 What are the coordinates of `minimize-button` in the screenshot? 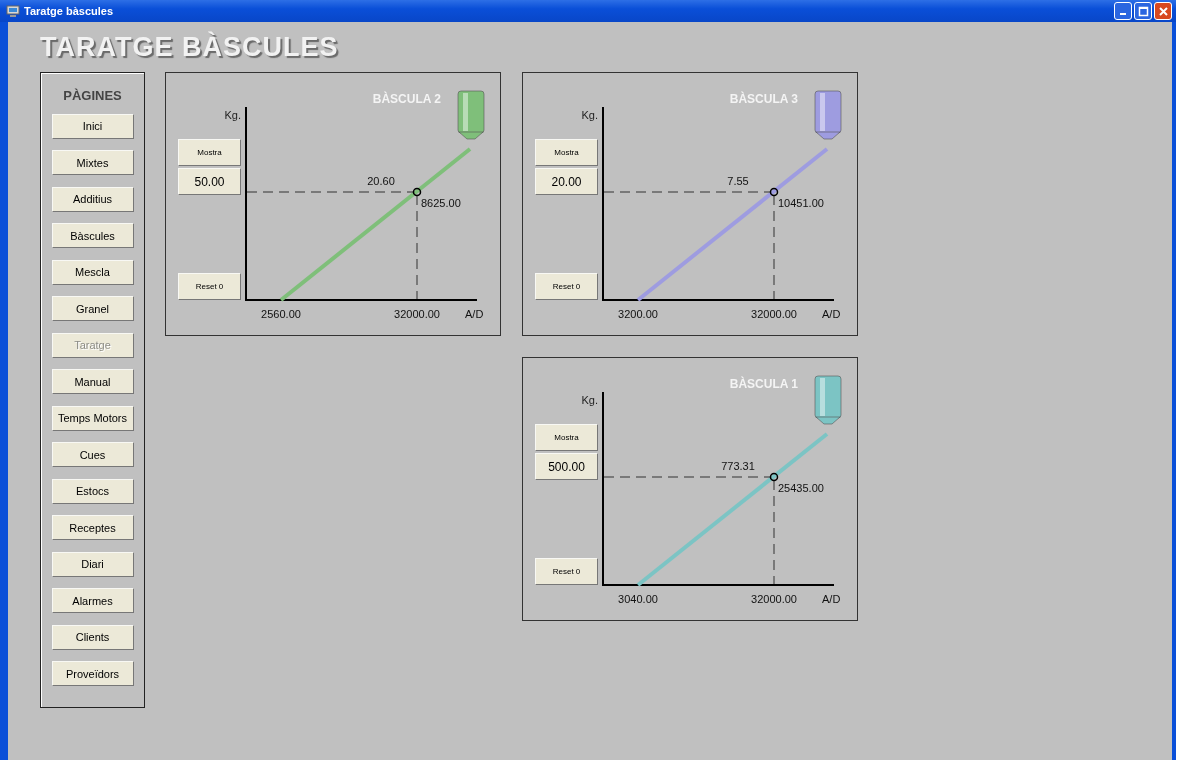 It's located at (1123, 11).